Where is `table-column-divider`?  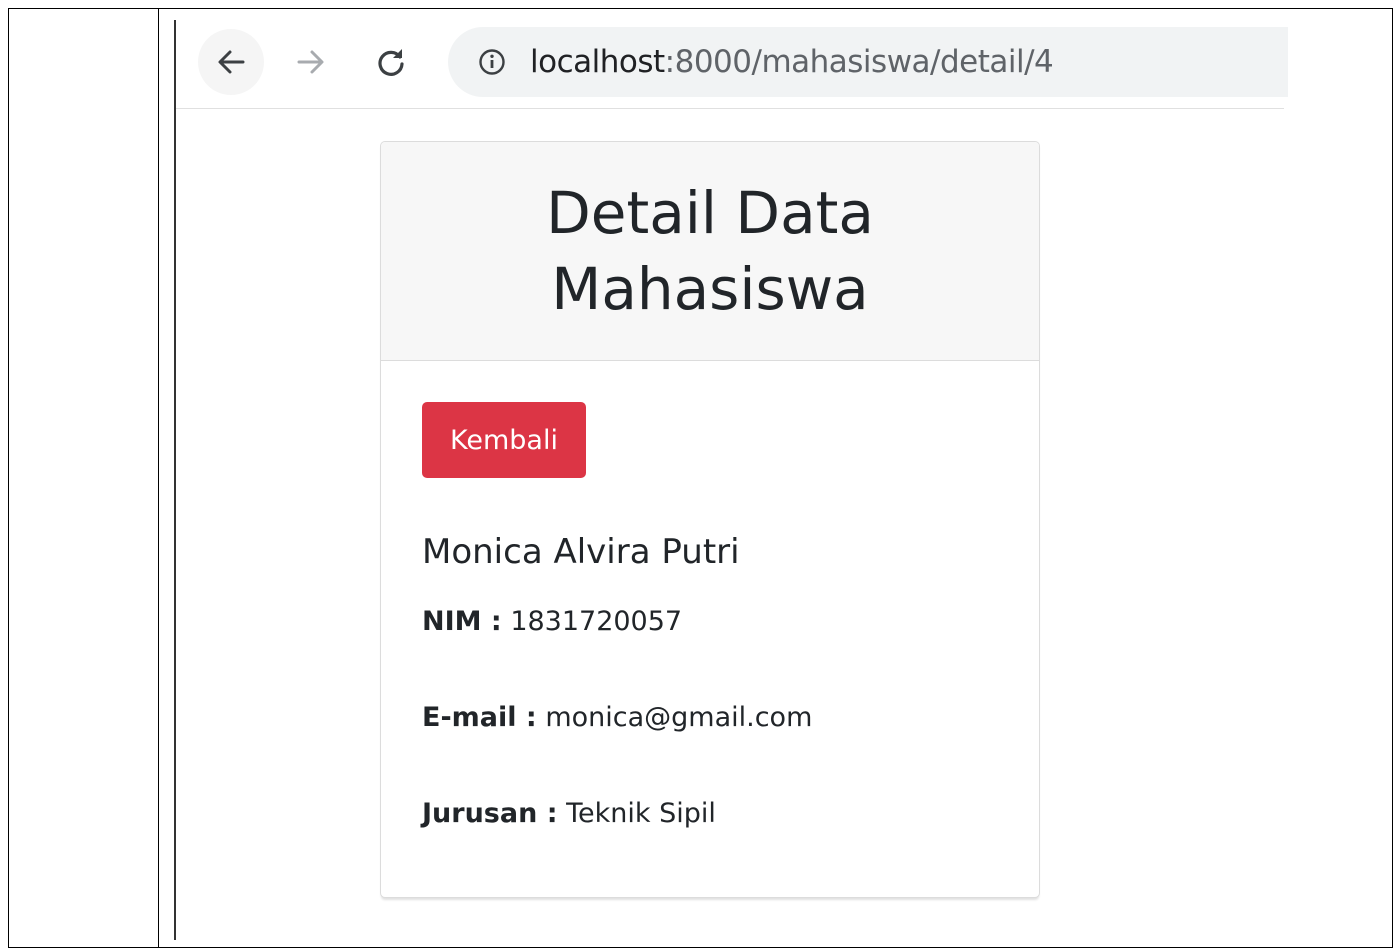 table-column-divider is located at coordinates (158, 478).